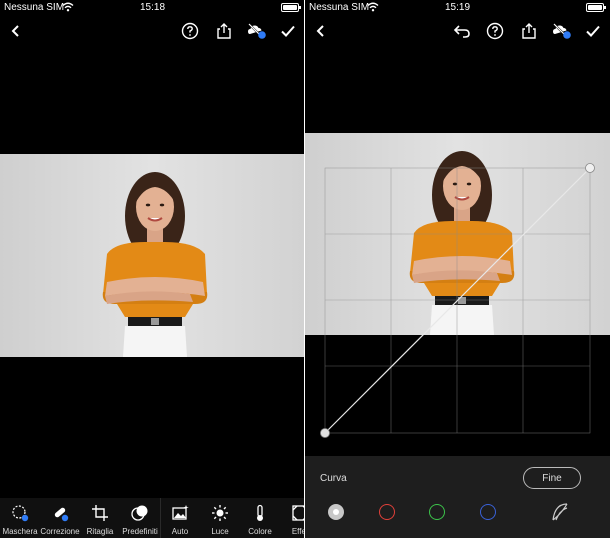 This screenshot has width=610, height=538. I want to click on curve-title: Curva, so click(333, 478).